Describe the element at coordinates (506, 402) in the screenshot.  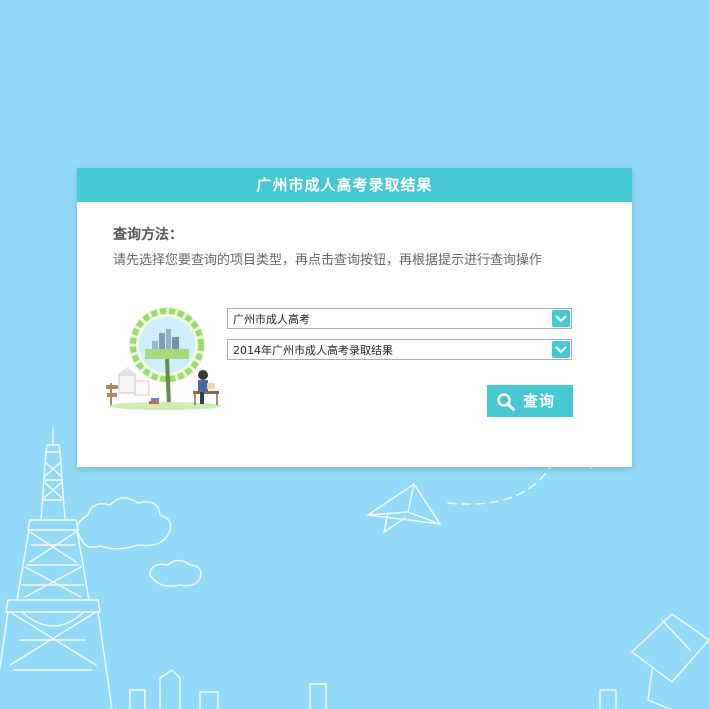
I see `search-icon` at that location.